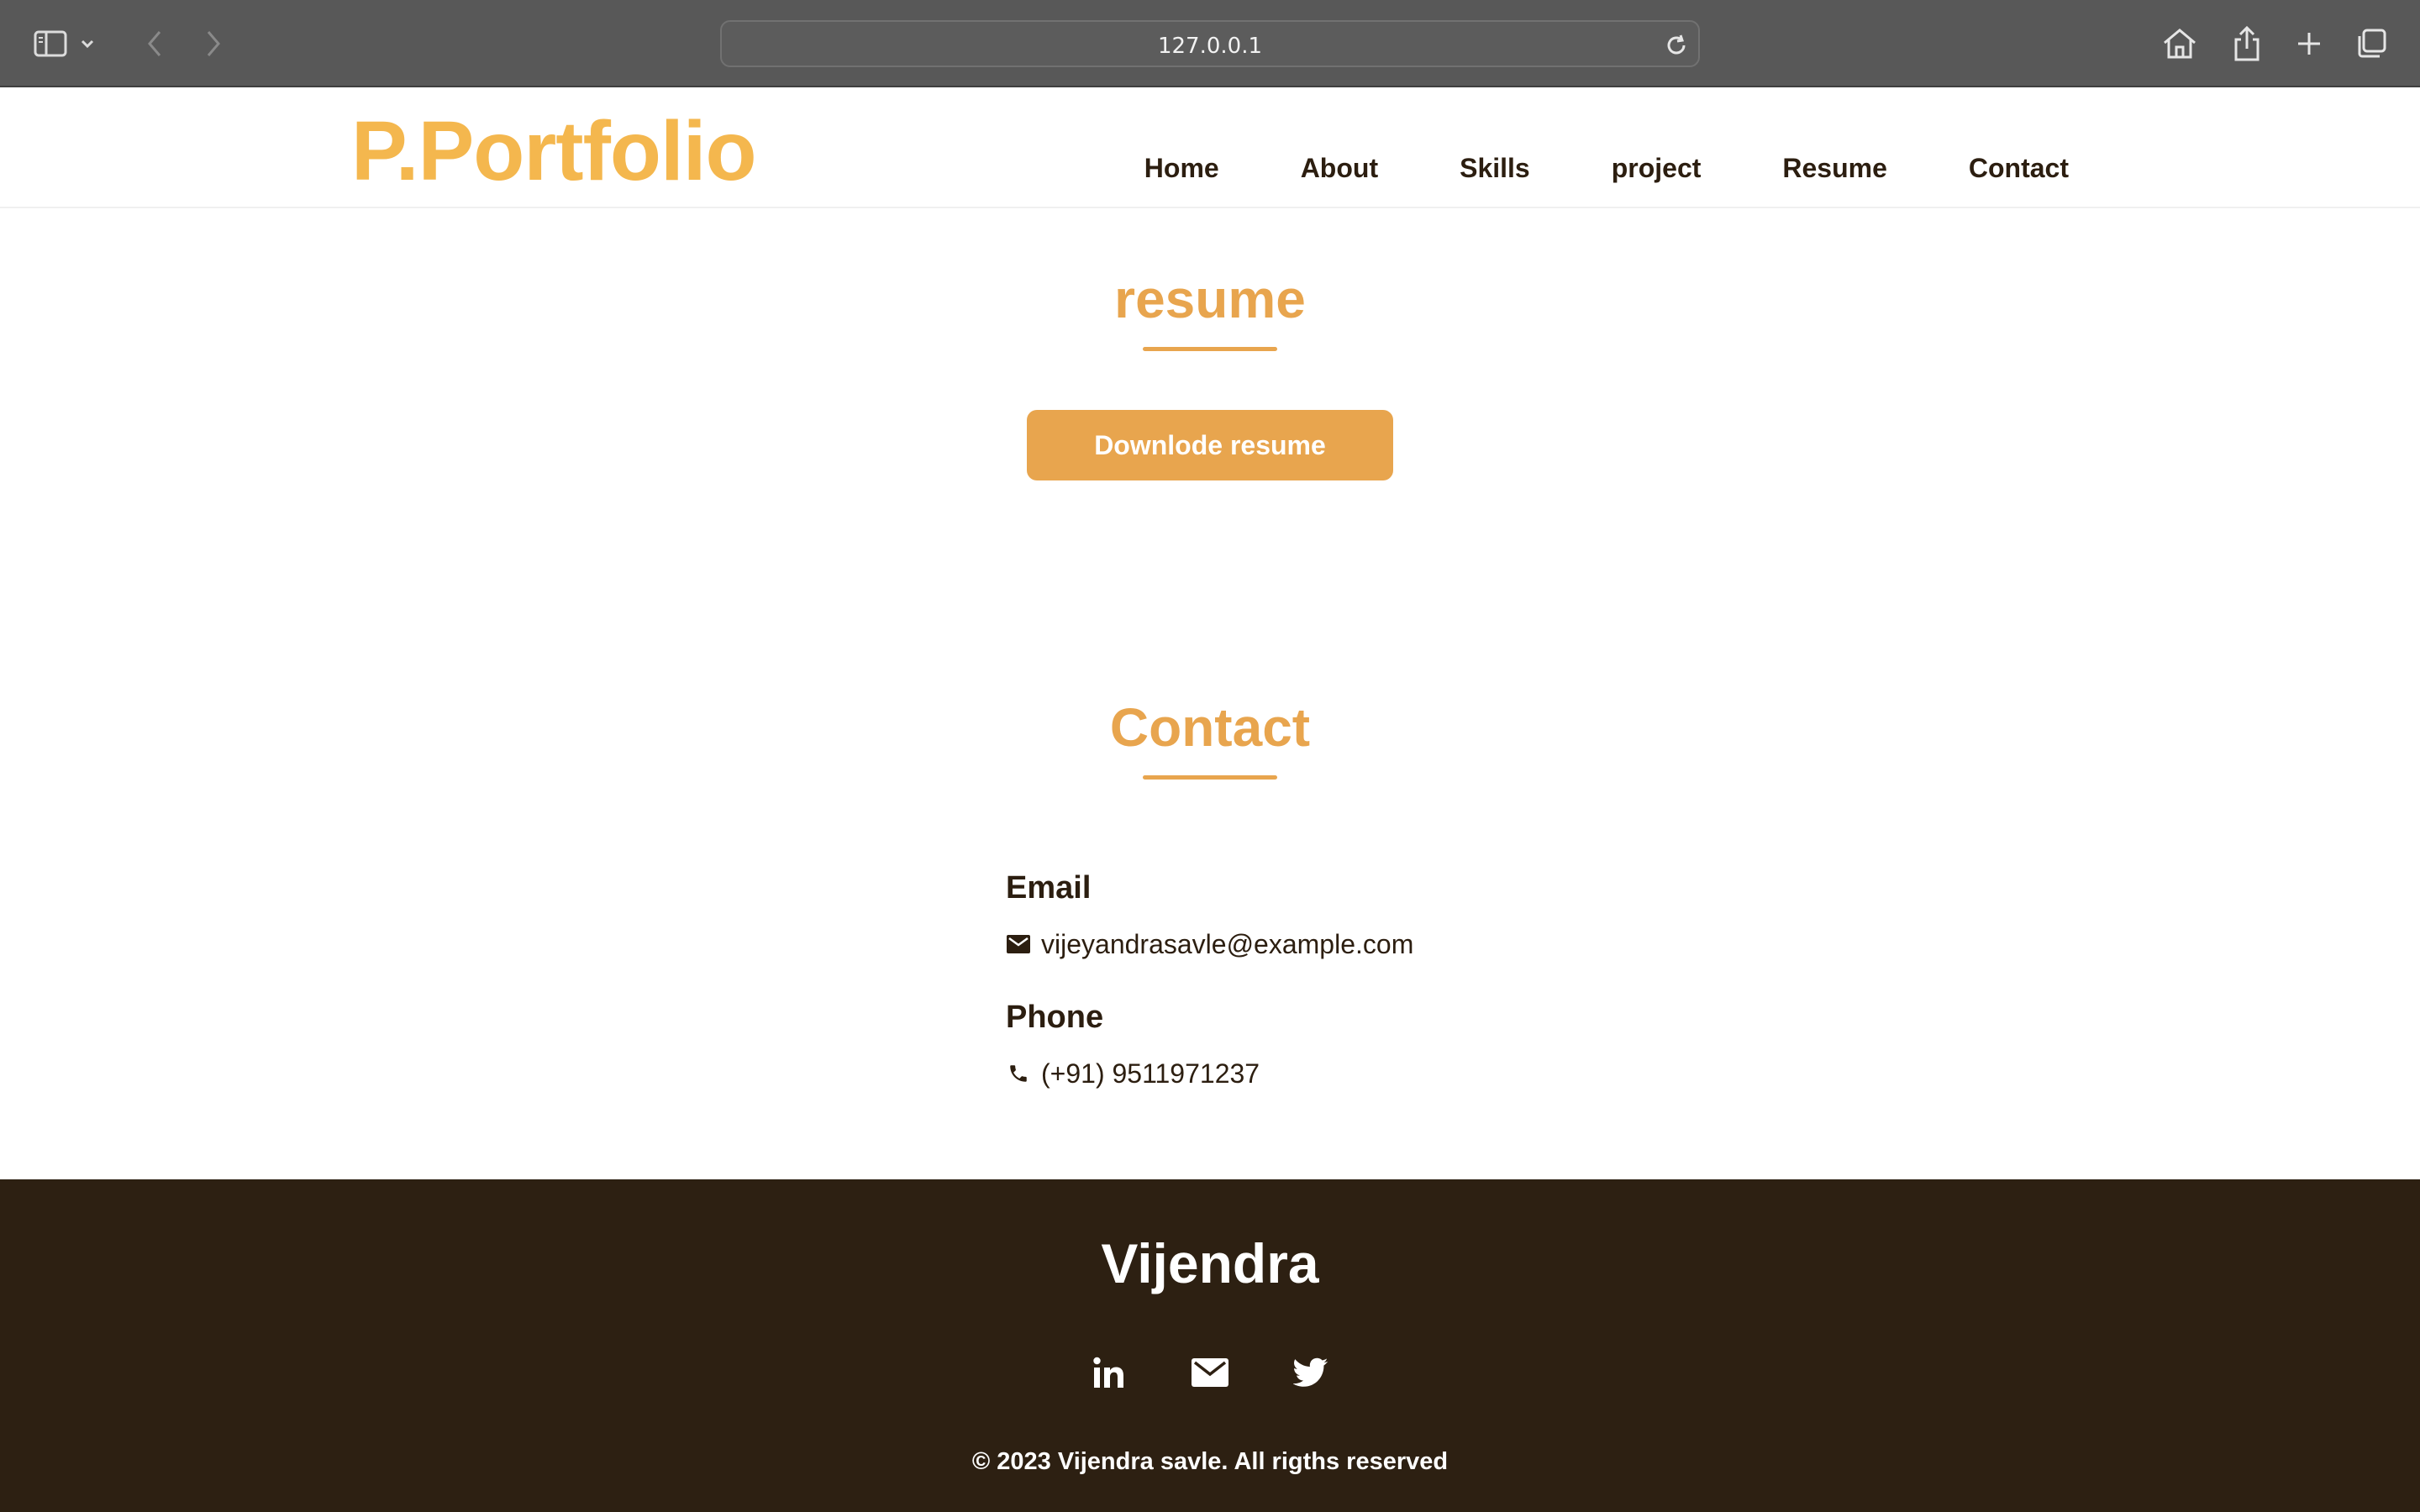  Describe the element at coordinates (1210, 299) in the screenshot. I see `resume-title: resume` at that location.